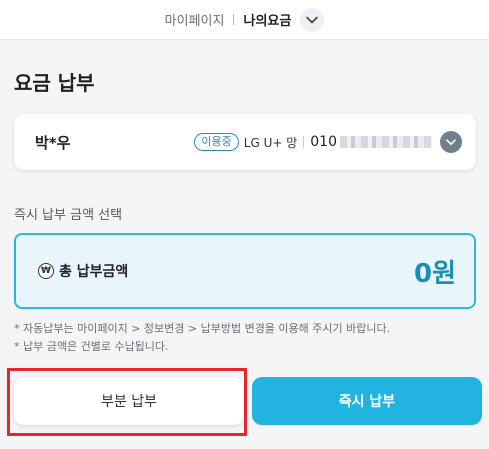  What do you see at coordinates (129, 401) in the screenshot?
I see `partial-payment-button: 부분 납부` at bounding box center [129, 401].